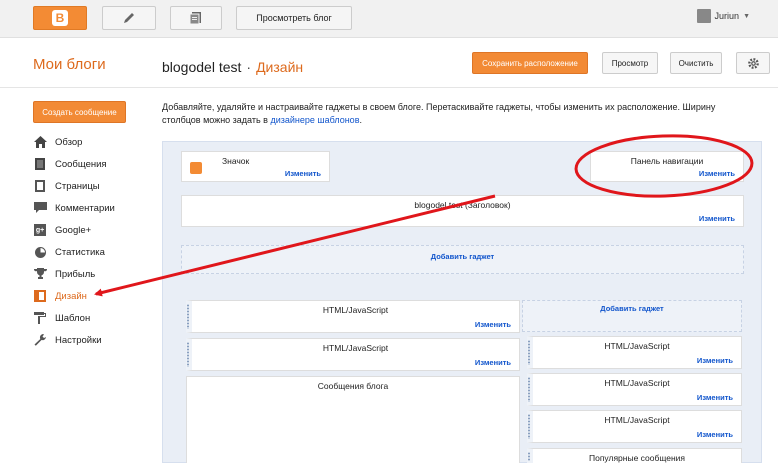  I want to click on annotation-arrow, so click(295, 245).